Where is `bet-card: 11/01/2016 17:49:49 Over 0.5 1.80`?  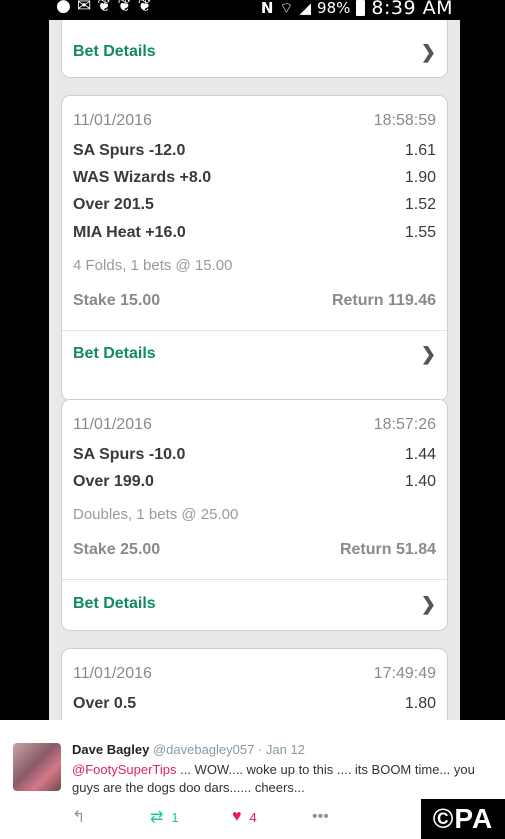
bet-card: 11/01/2016 17:49:49 Over 0.5 1.80 is located at coordinates (254, 684).